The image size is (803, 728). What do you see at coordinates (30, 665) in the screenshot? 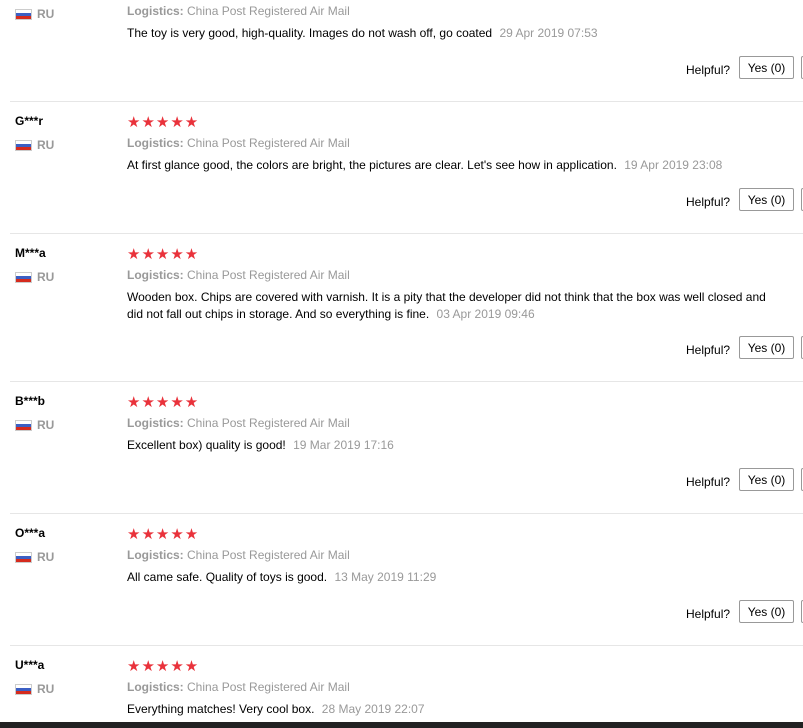
I see `reviewer-name: U***a` at bounding box center [30, 665].